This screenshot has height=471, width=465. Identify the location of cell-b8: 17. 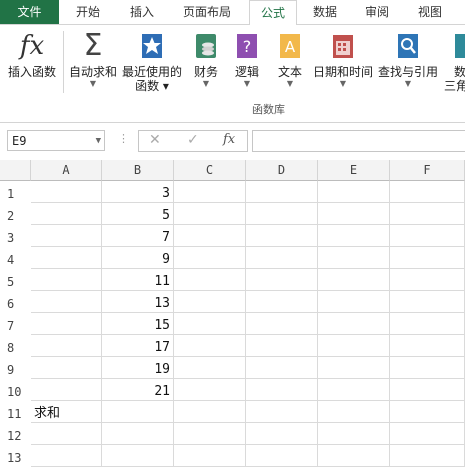
(138, 346).